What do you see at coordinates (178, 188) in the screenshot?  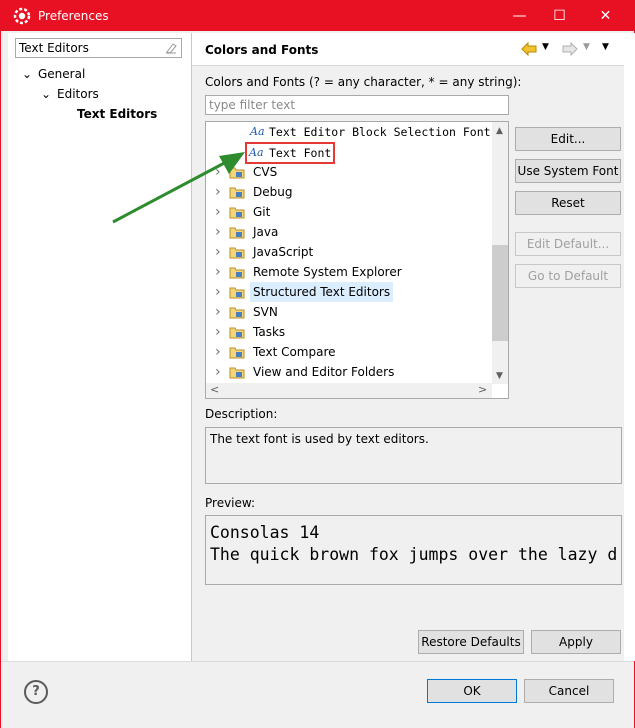 I see `annotation-arrow-icon` at bounding box center [178, 188].